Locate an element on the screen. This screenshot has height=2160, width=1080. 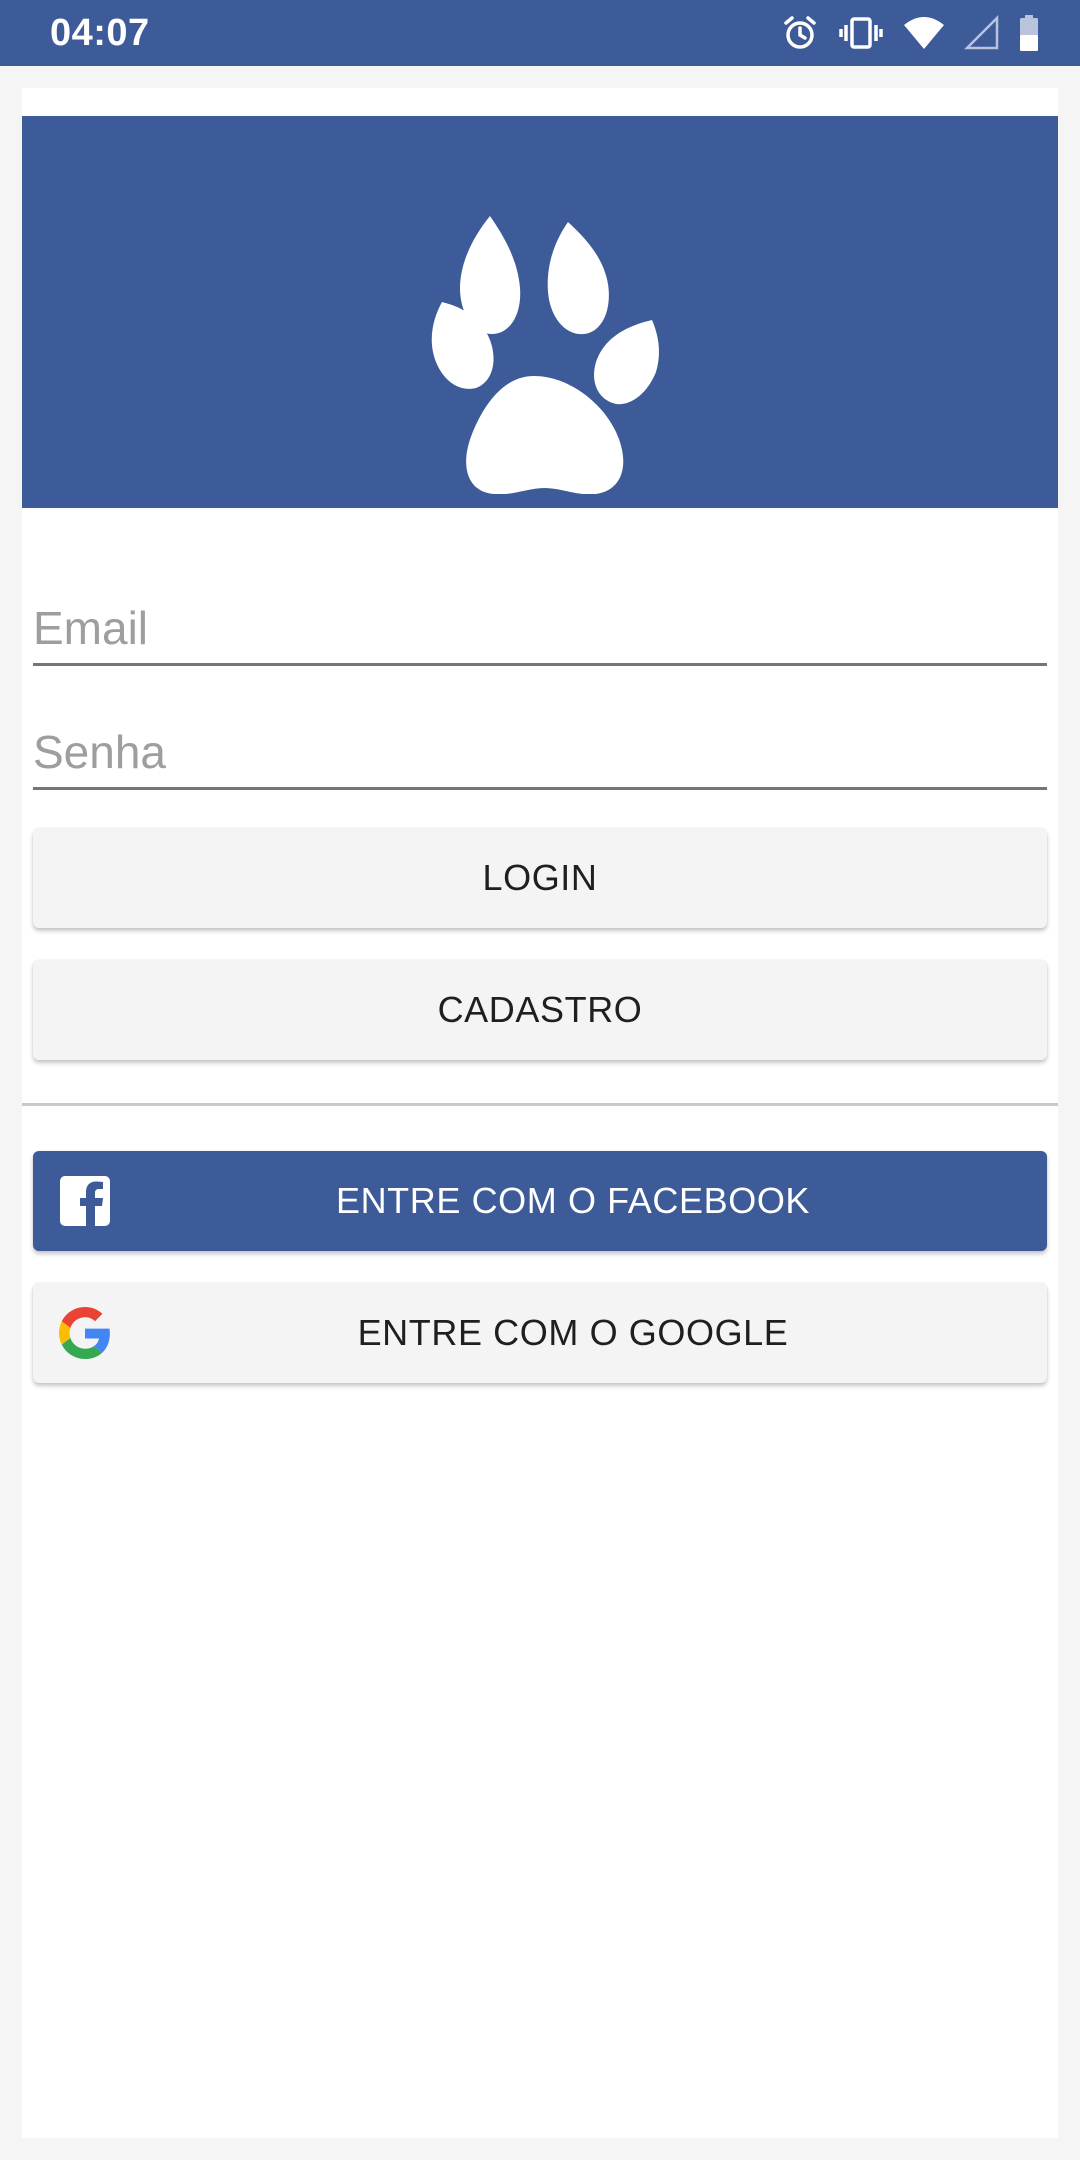
login-button-label: LOGIN is located at coordinates (540, 877).